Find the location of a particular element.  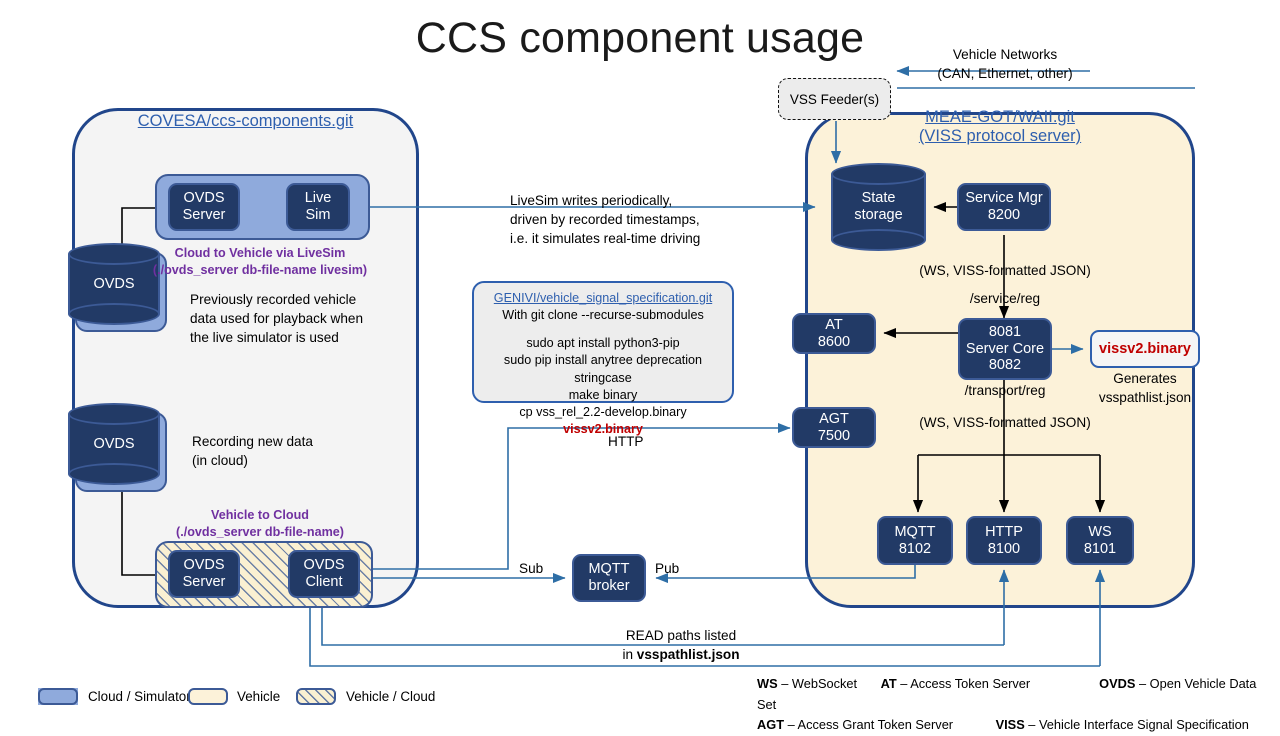

transport-reg-label: /transport/reg is located at coordinates (1005, 390).